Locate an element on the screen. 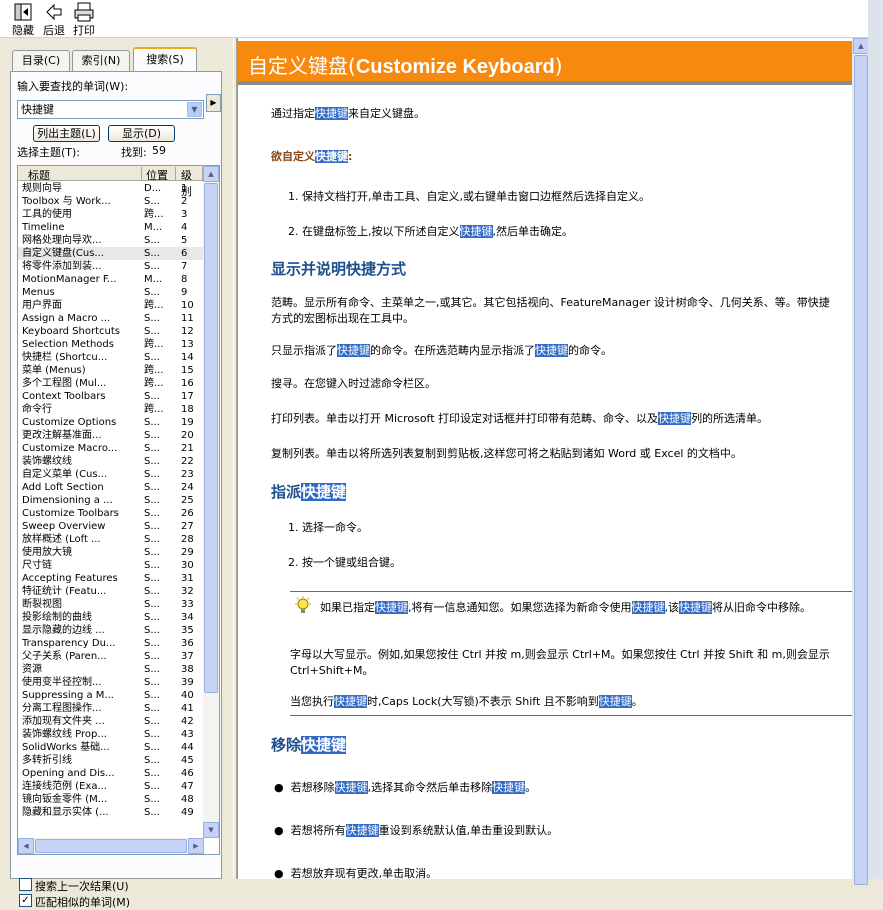 The width and height of the screenshot is (883, 910). tab-contents: 目录(C) is located at coordinates (41, 60).